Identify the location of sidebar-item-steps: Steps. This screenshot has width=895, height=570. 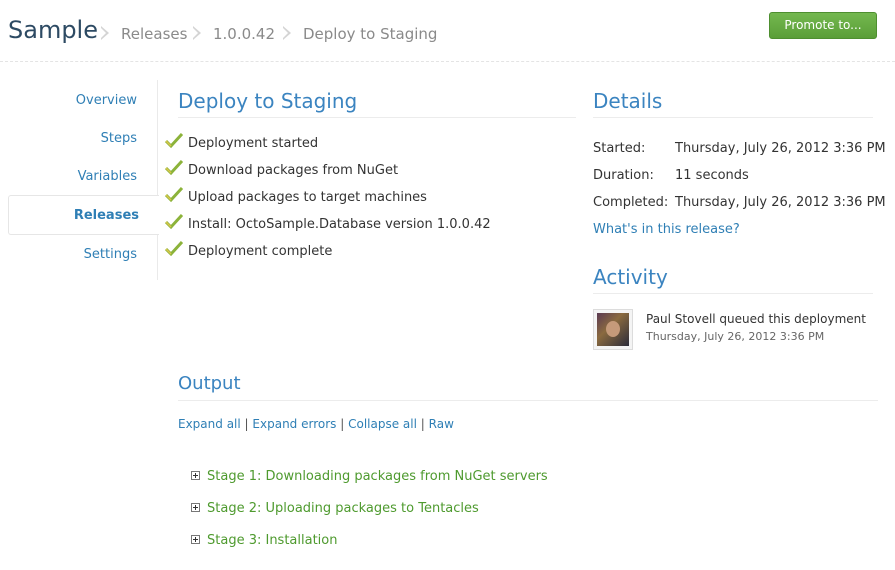
(119, 138).